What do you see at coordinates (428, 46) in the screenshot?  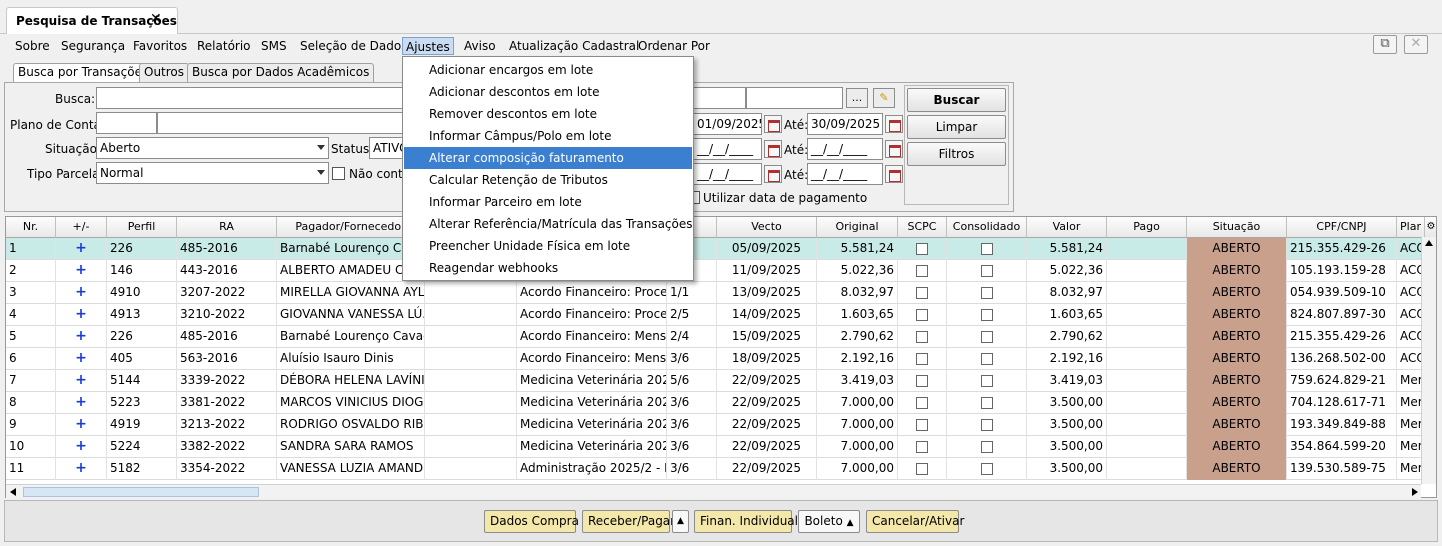 I see `menu-ajustes: Ajustes` at bounding box center [428, 46].